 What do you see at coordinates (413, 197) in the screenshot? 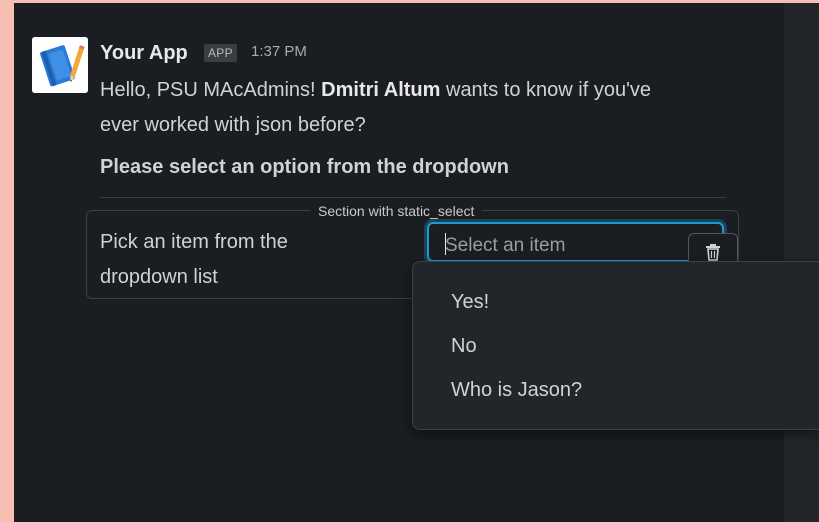
I see `divider` at bounding box center [413, 197].